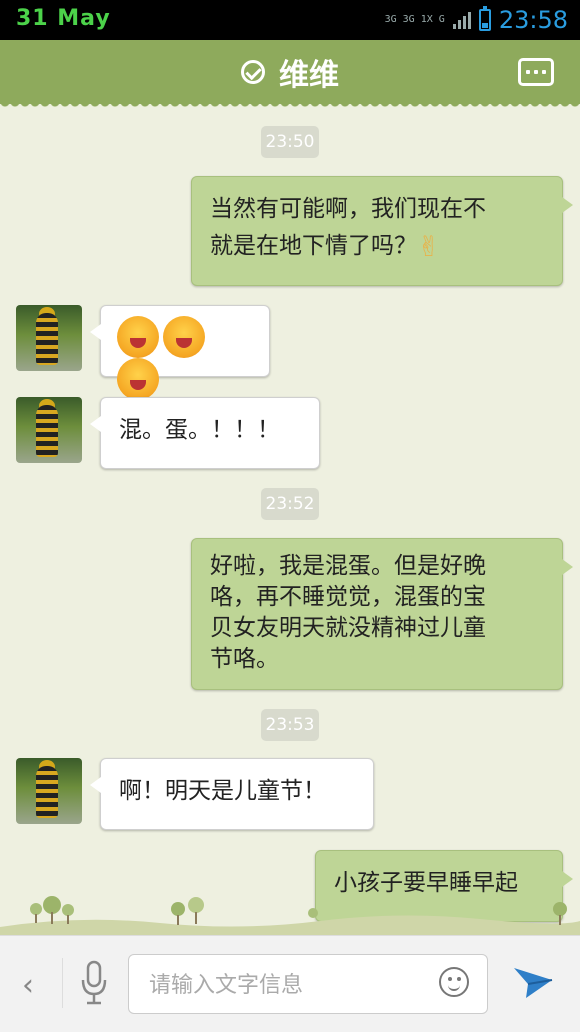 The height and width of the screenshot is (1032, 580). What do you see at coordinates (533, 981) in the screenshot?
I see `send-icon` at bounding box center [533, 981].